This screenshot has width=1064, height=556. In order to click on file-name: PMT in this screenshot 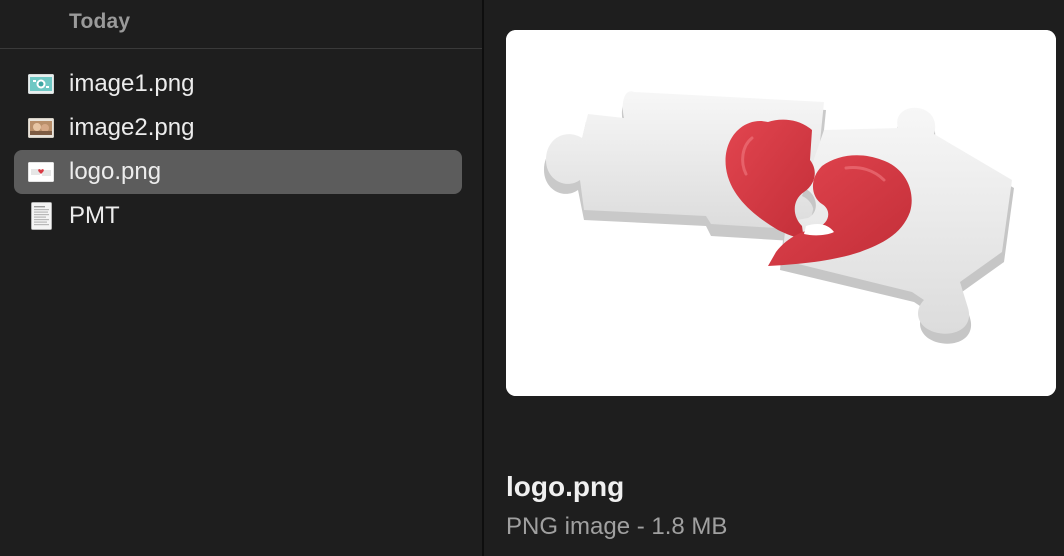, I will do `click(94, 215)`.